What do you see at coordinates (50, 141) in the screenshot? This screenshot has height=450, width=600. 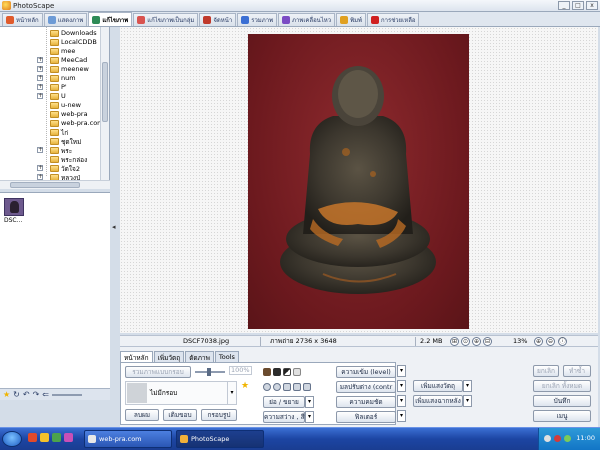 I see `tree-item: ชุดใหม่` at bounding box center [50, 141].